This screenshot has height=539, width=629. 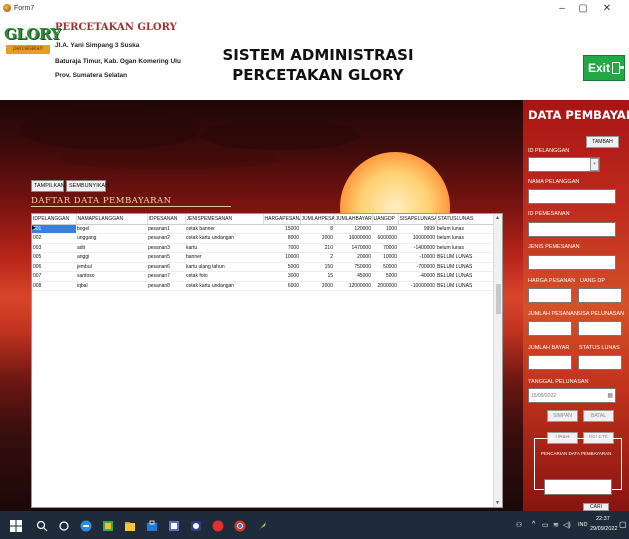 What do you see at coordinates (54, 286) in the screenshot?
I see `table-cell: 008` at bounding box center [54, 286].